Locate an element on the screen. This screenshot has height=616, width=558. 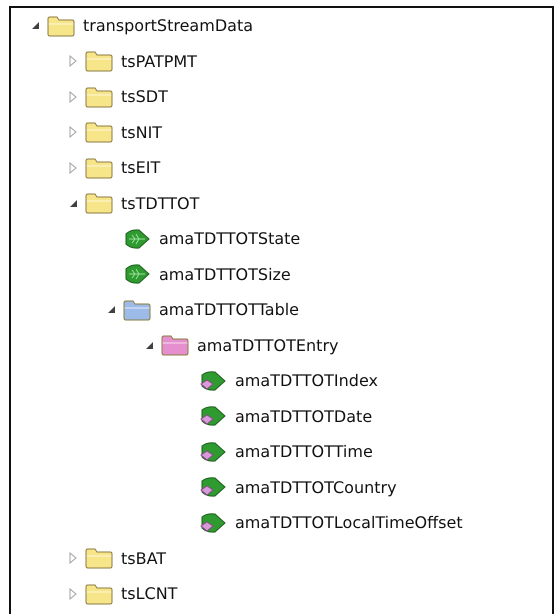
tree-item-label: tsTDTTOT is located at coordinates (160, 203).